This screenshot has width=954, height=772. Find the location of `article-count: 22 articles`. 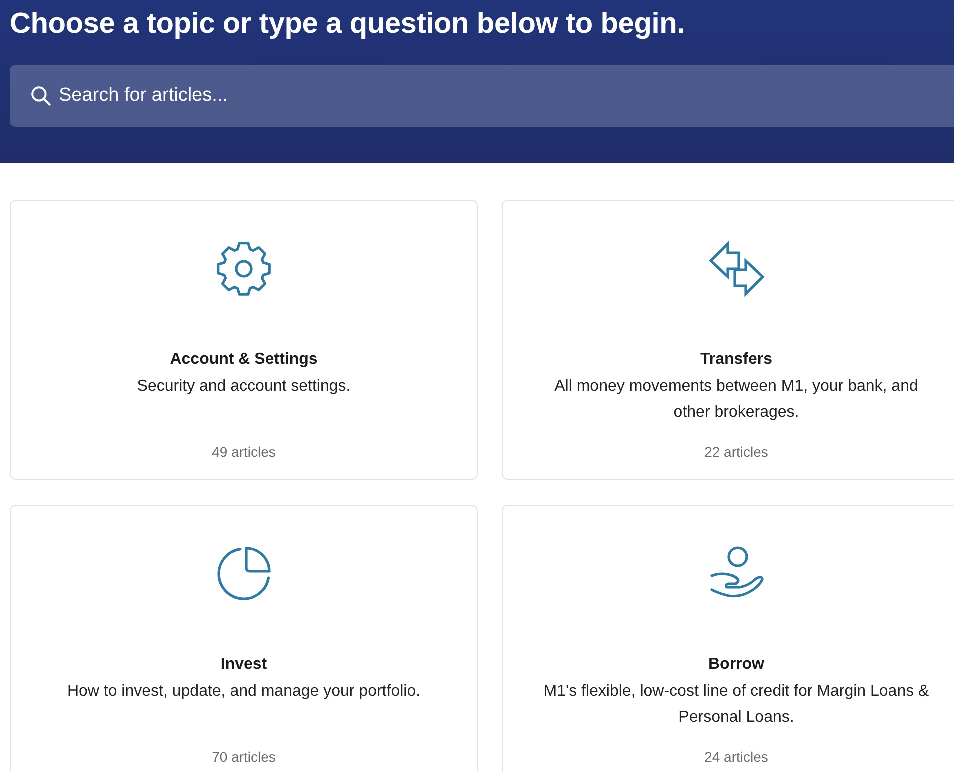

article-count: 22 articles is located at coordinates (736, 452).